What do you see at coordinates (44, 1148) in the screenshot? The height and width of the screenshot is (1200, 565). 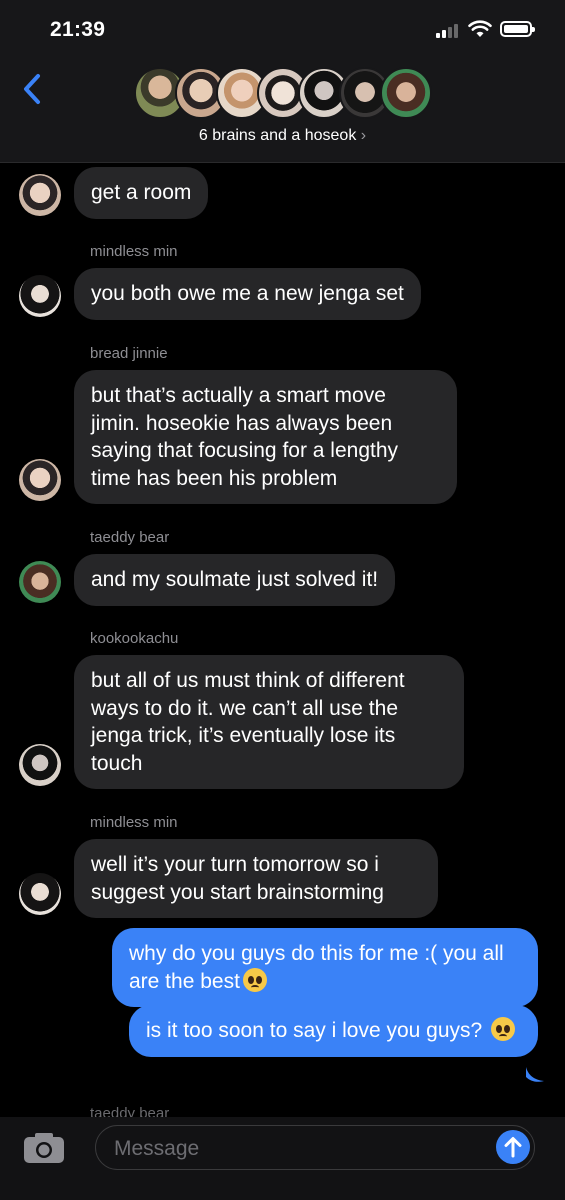 I see `camera-icon` at bounding box center [44, 1148].